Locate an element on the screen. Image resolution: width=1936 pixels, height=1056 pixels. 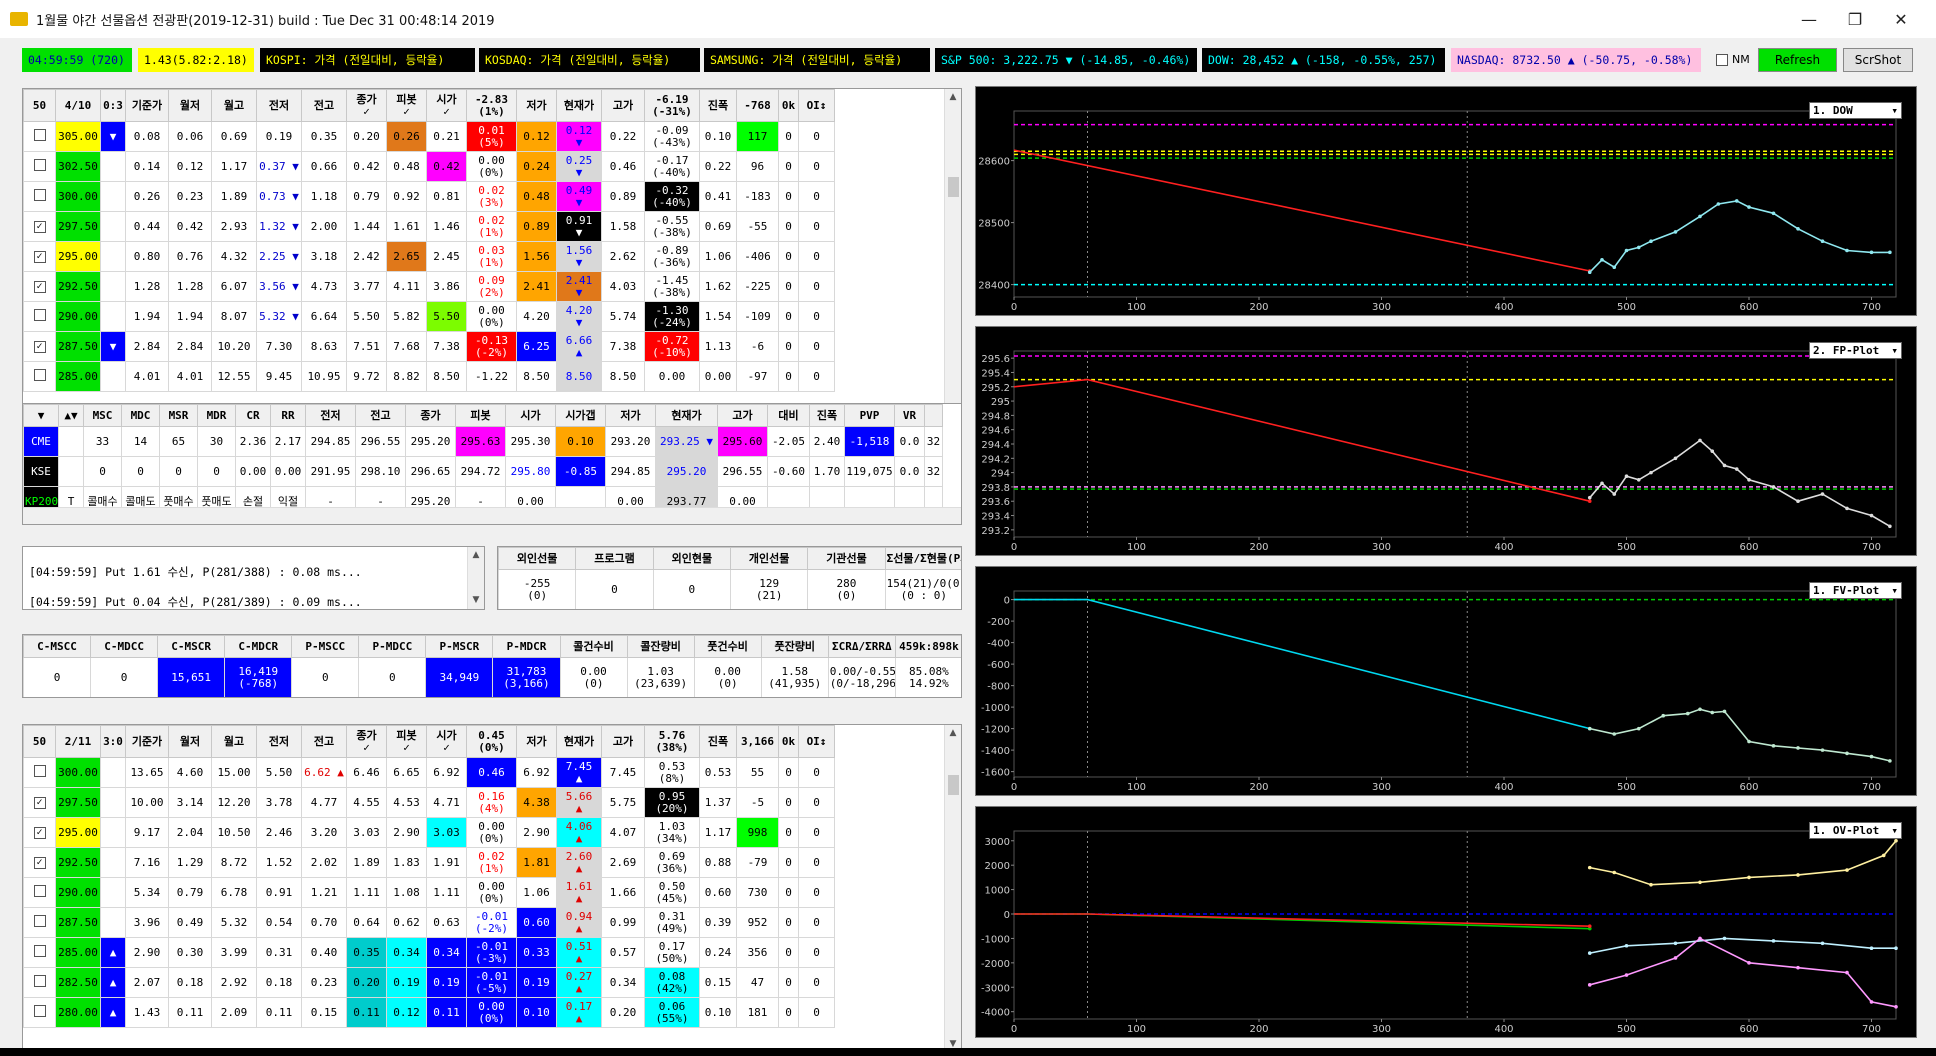
table-cell: 1.44 is located at coordinates (366, 226).